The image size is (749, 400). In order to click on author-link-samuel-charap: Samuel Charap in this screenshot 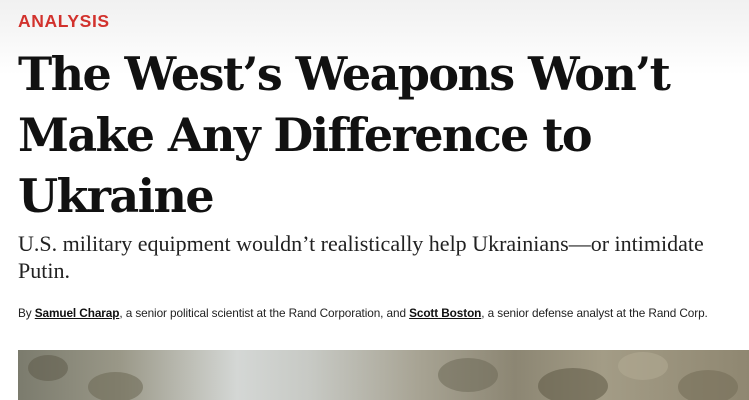, I will do `click(77, 313)`.